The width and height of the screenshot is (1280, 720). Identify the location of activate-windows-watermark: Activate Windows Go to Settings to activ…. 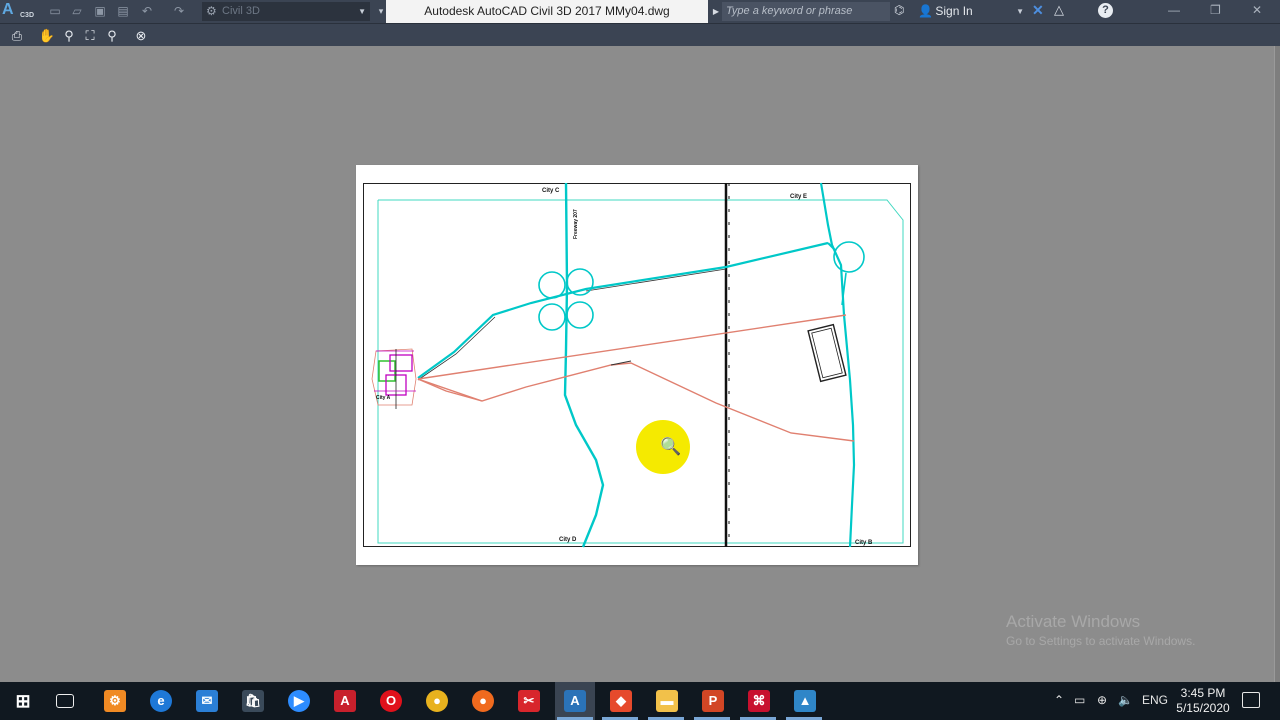
(1100, 630).